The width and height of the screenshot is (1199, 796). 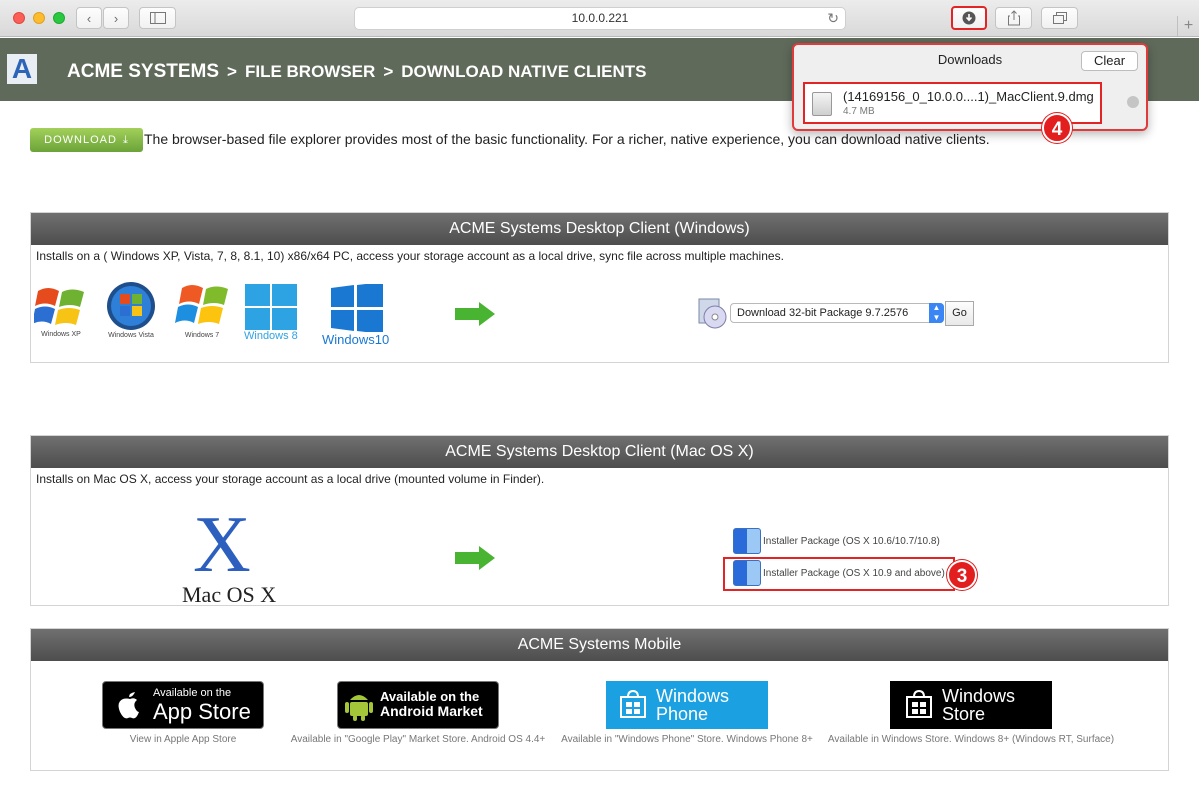 I want to click on windows-store-icon, so click(x=919, y=704).